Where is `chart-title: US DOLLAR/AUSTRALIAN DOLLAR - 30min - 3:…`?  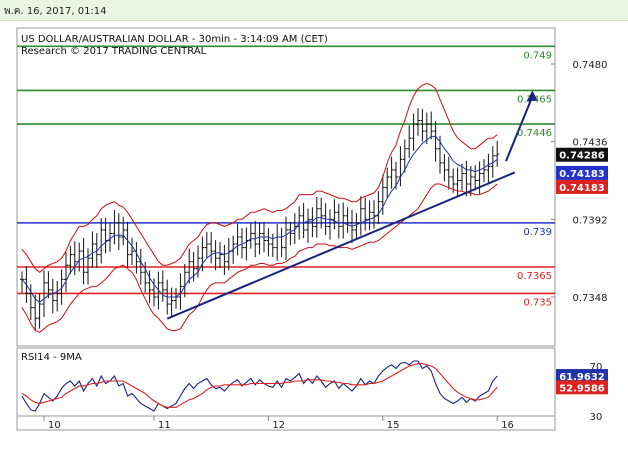 chart-title: US DOLLAR/AUSTRALIAN DOLLAR - 30min - 3:… is located at coordinates (174, 39).